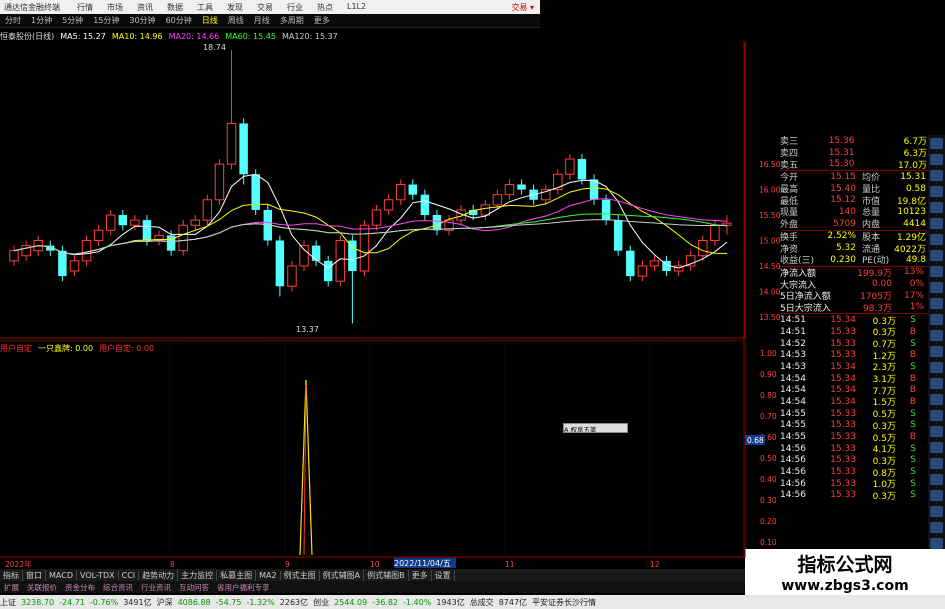 The image size is (945, 609). Describe the element at coordinates (145, 7) in the screenshot. I see `menu-item: 资讯` at that location.